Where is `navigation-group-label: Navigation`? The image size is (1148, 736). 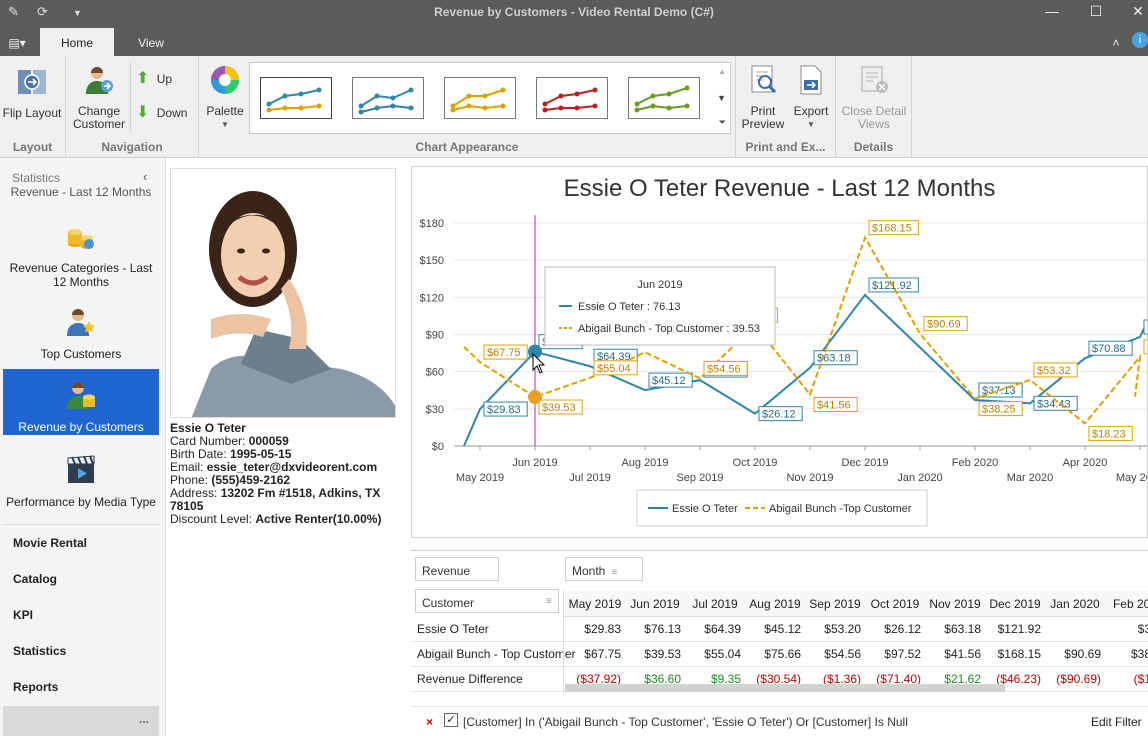 navigation-group-label: Navigation is located at coordinates (132, 147).